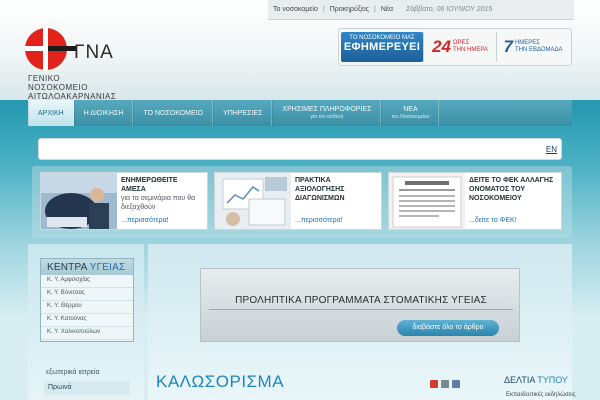  I want to click on pdf-icon, so click(434, 384).